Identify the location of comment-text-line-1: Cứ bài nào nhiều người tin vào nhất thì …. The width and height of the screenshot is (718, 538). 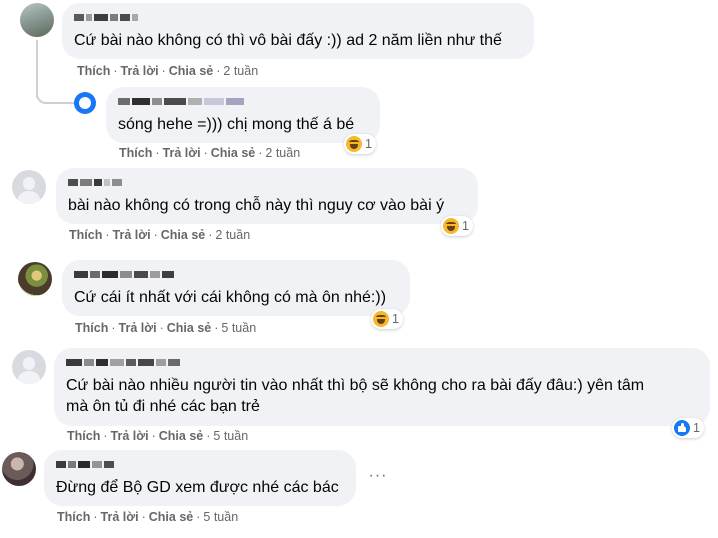
(355, 385).